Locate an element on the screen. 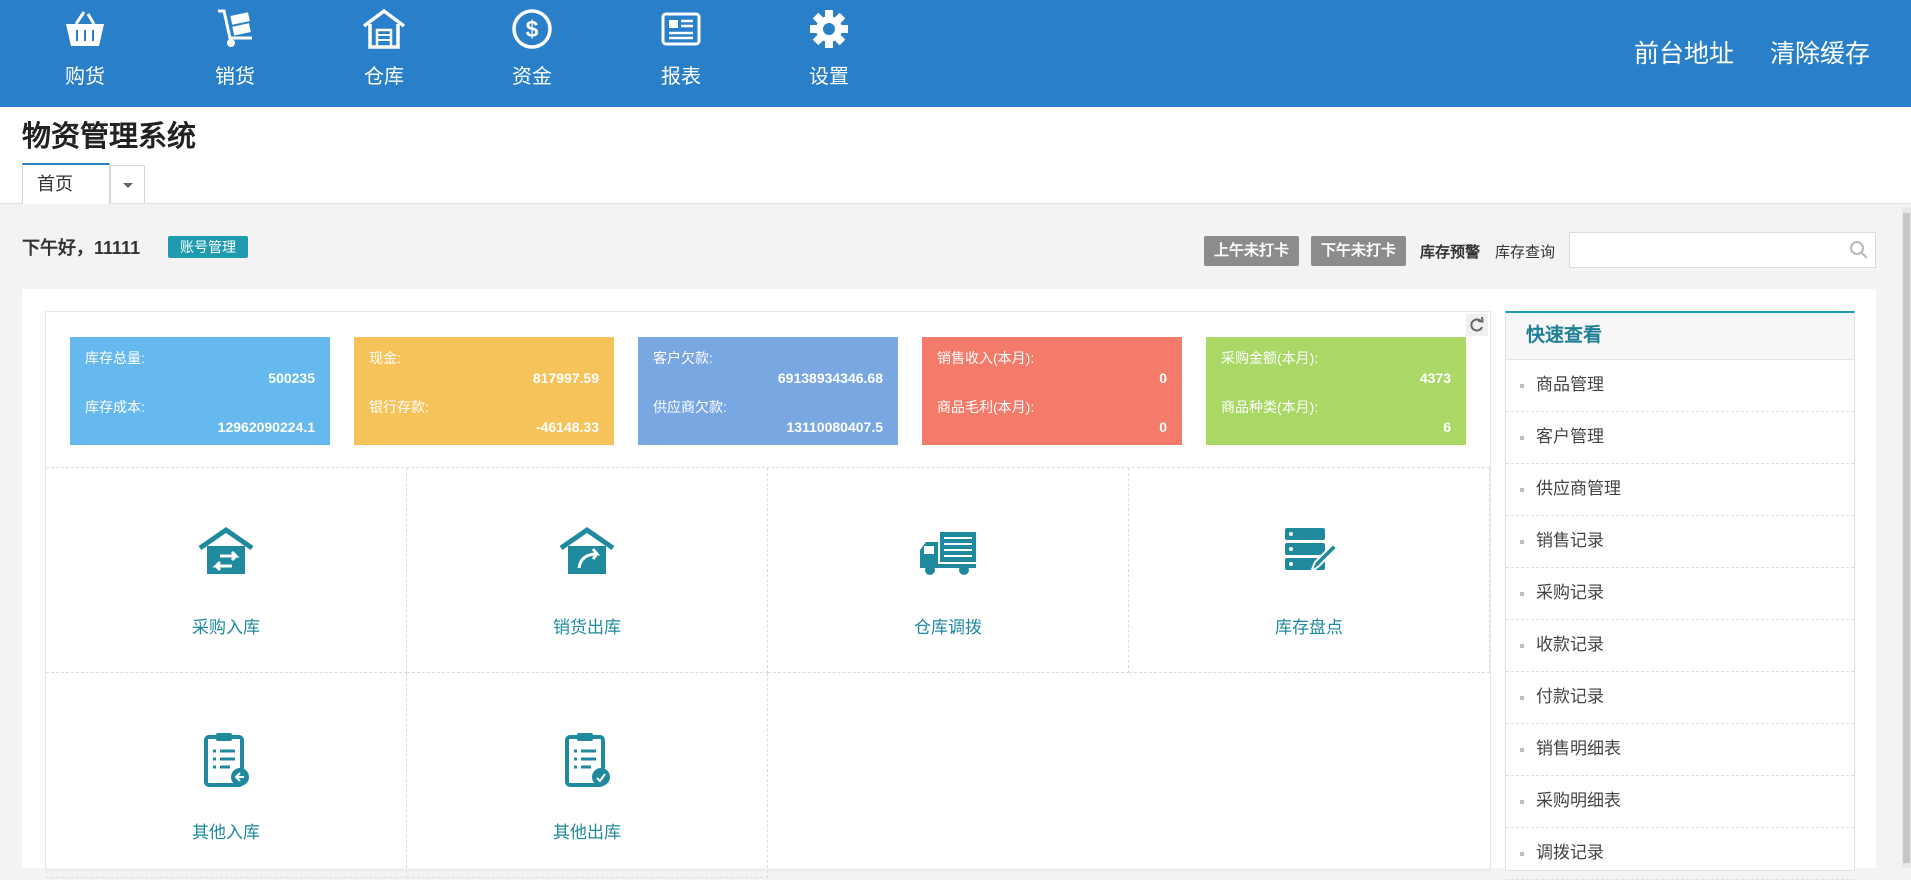 The height and width of the screenshot is (880, 1911). page-title: 物资管理系统 is located at coordinates (109, 137).